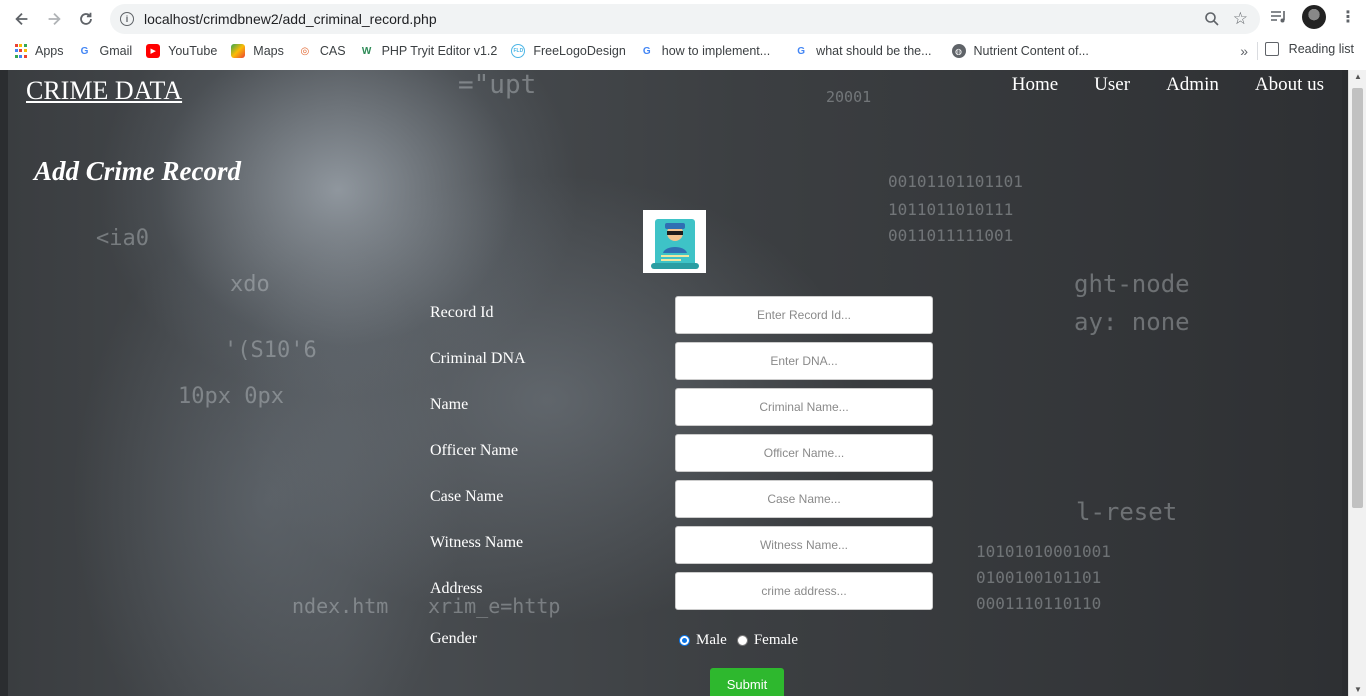 This screenshot has height=696, width=1366. Describe the element at coordinates (951, 209) in the screenshot. I see `background-code-text: 1011011010111` at that location.